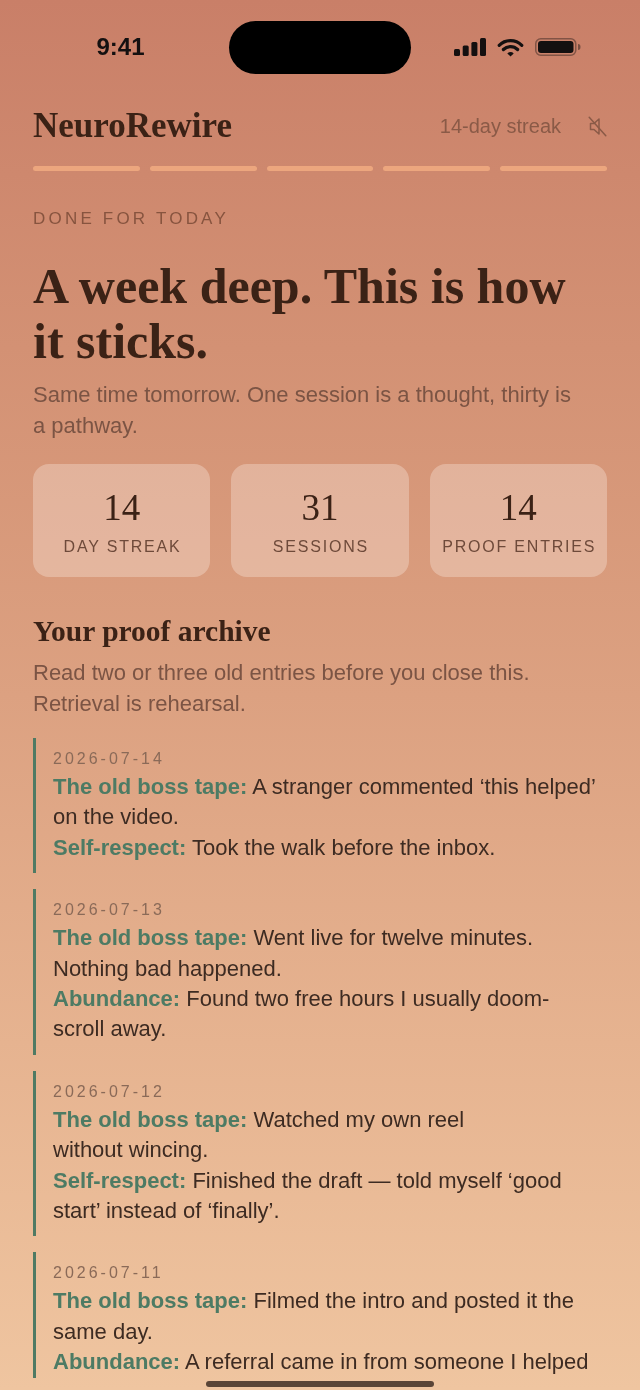 This screenshot has width=640, height=1390. What do you see at coordinates (519, 547) in the screenshot?
I see `stat-label: PROOF ENTRIES` at bounding box center [519, 547].